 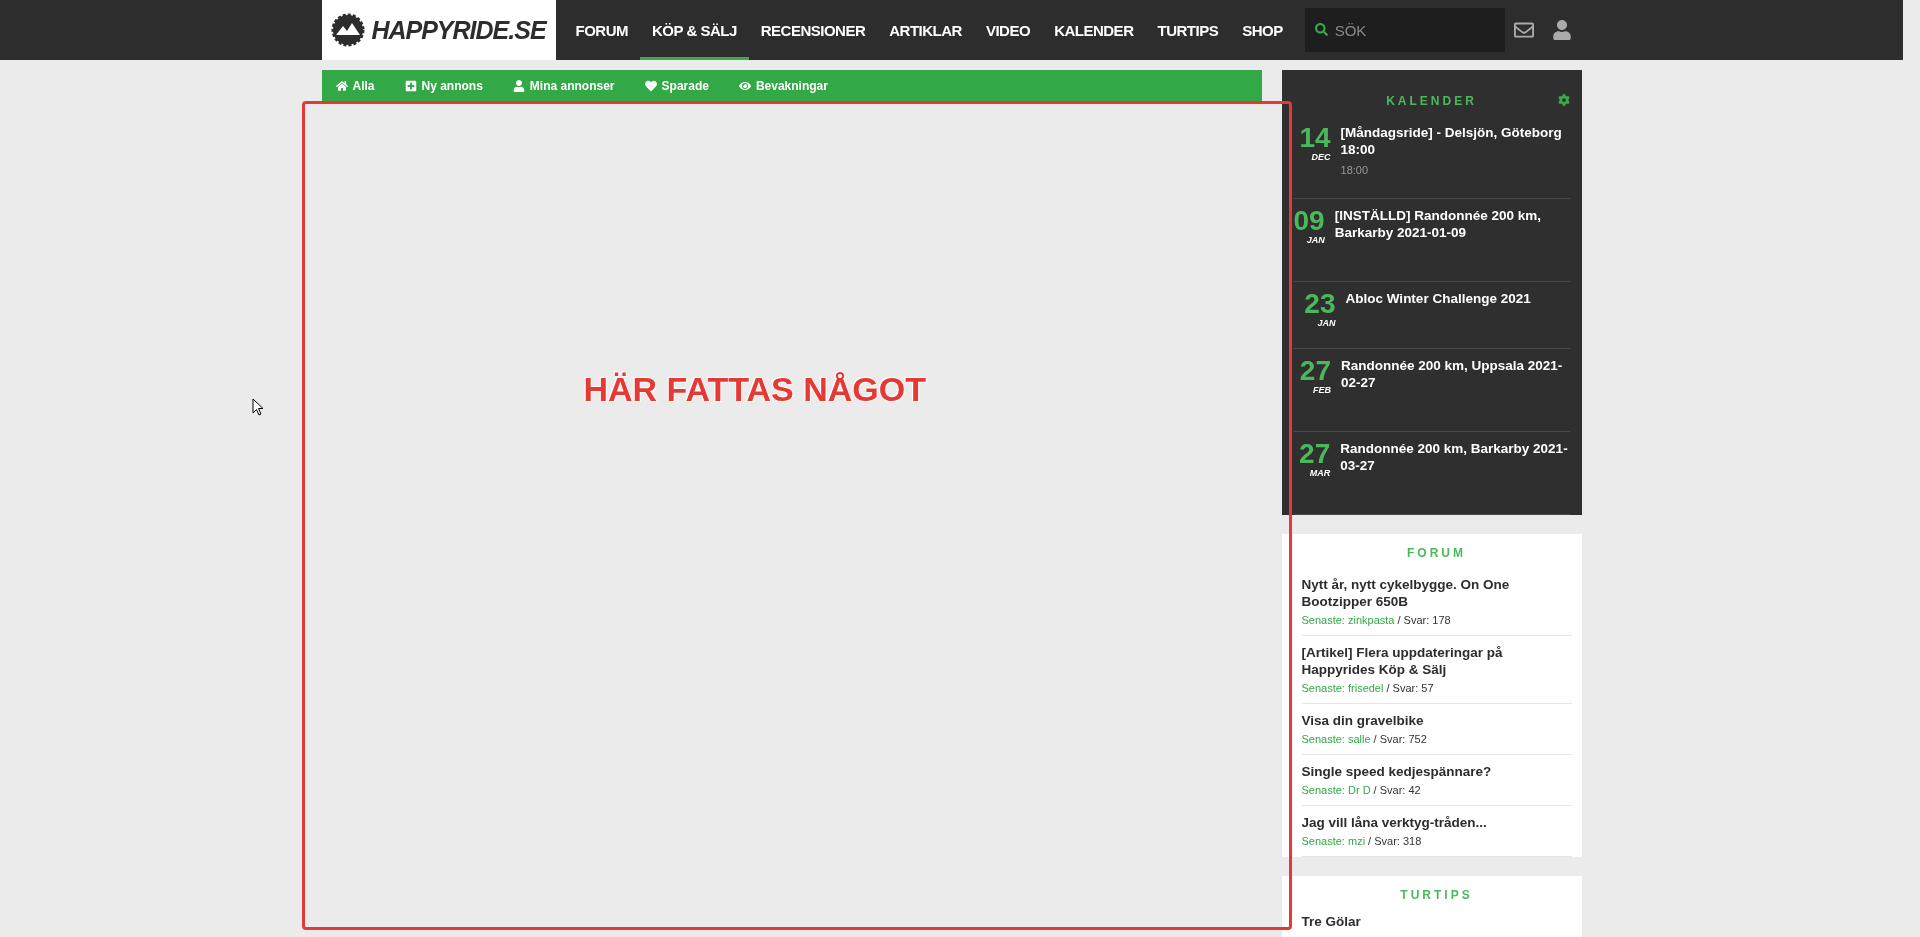 I want to click on search-icon, so click(x=1321, y=29).